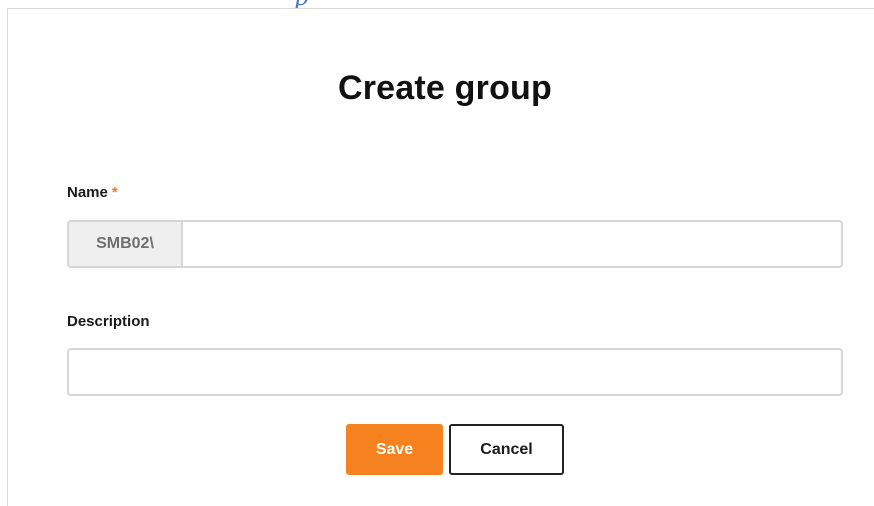 The image size is (874, 506). Describe the element at coordinates (108, 321) in the screenshot. I see `description-field-label: Description` at that location.